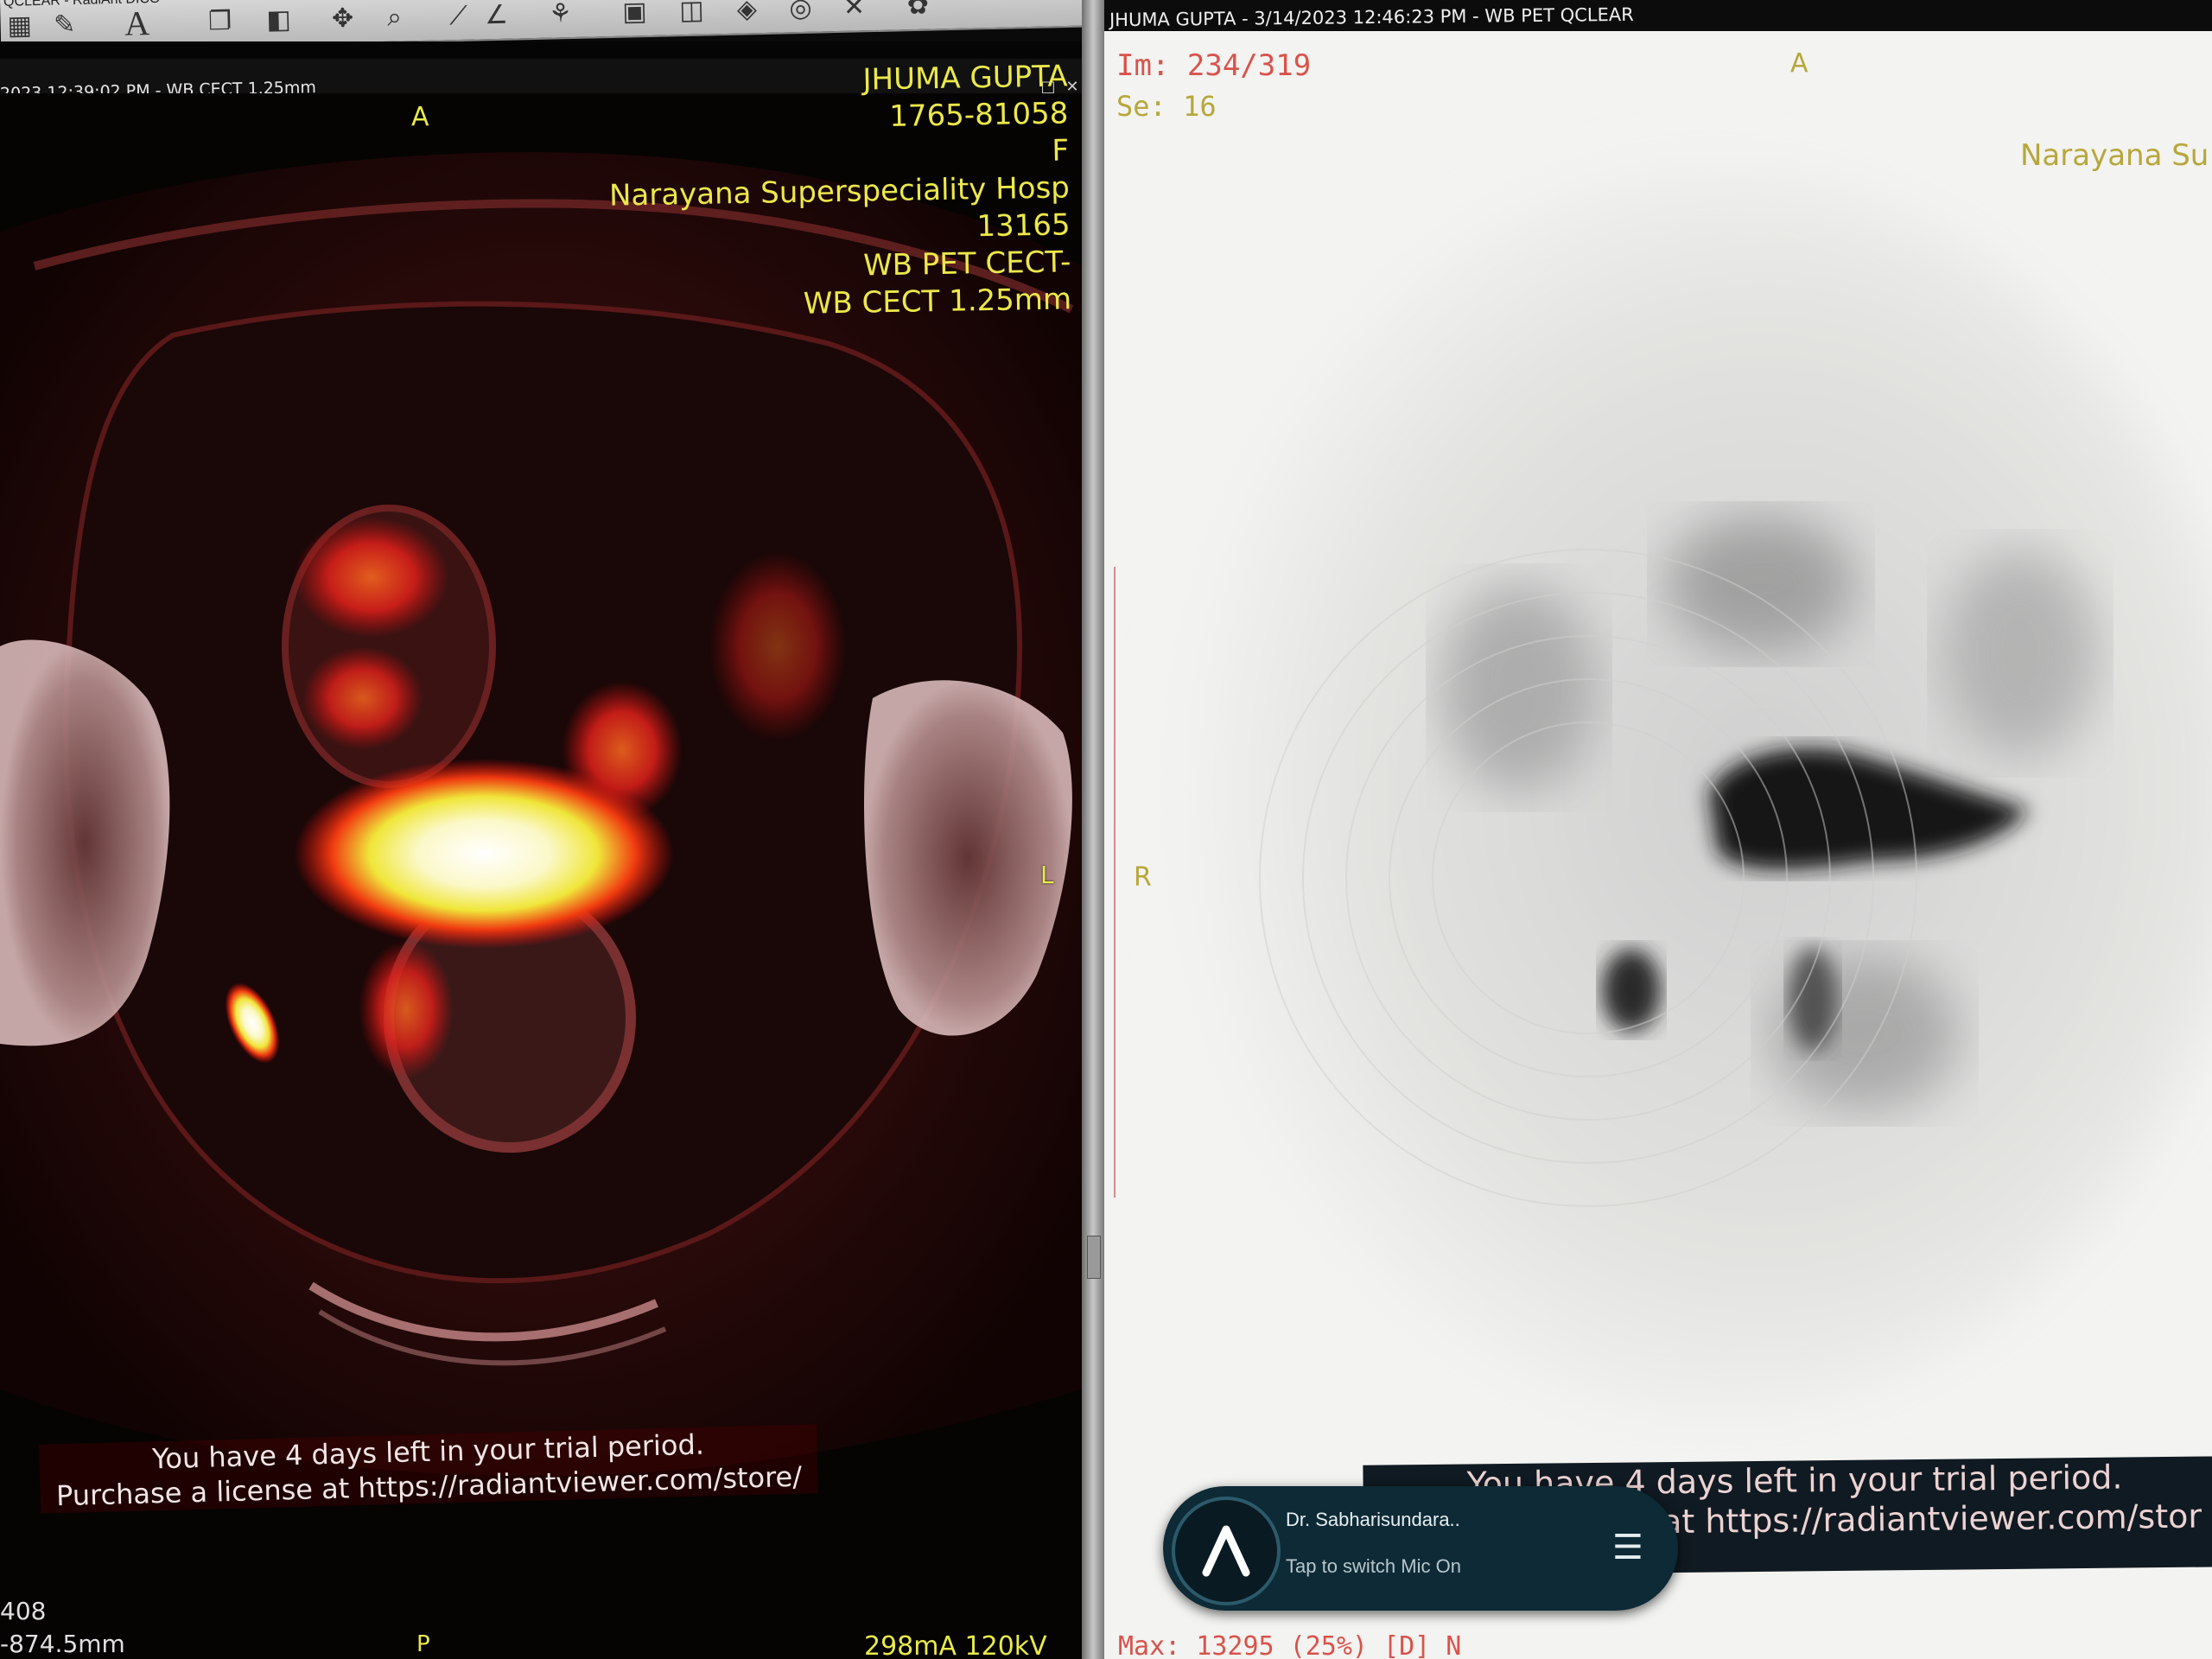  I want to click on zoom-icon: ⌕, so click(394, 17).